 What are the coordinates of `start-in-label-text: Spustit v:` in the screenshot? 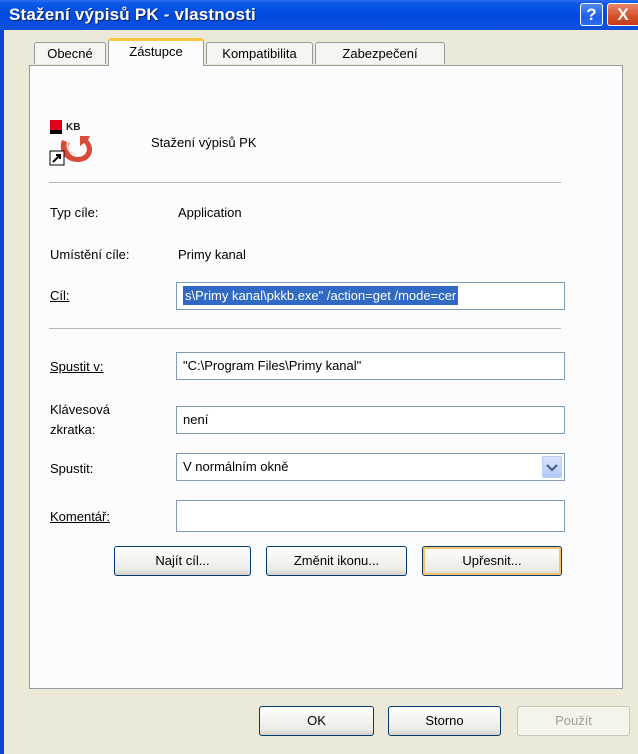 It's located at (77, 366).